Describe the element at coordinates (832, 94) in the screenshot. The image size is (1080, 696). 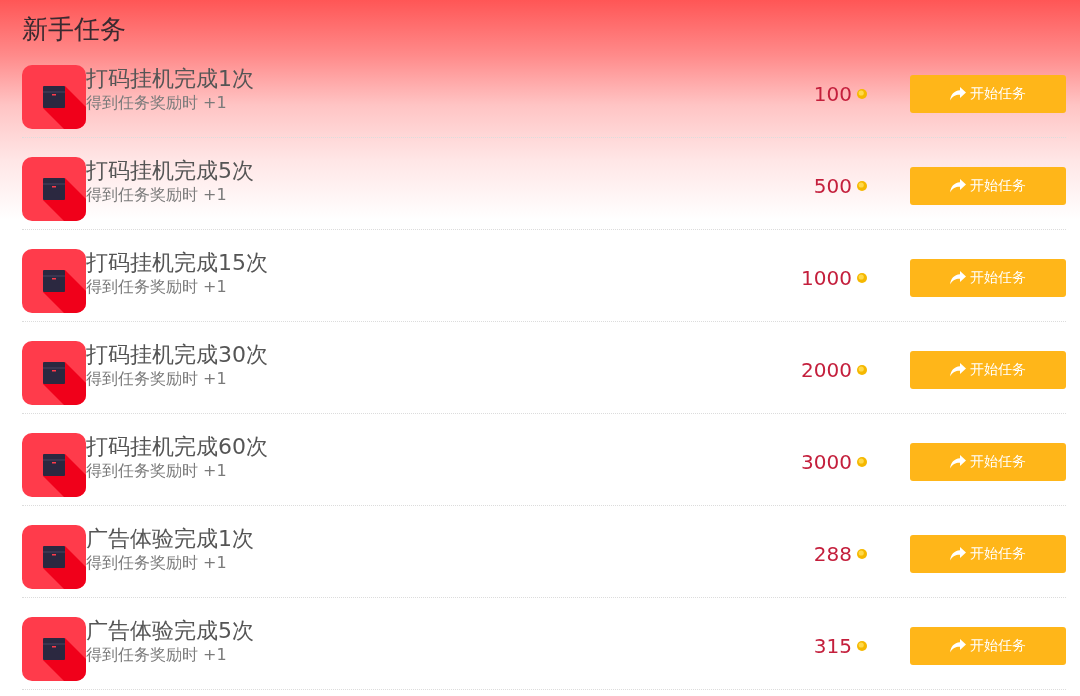
I see `reward-points: 100` at that location.